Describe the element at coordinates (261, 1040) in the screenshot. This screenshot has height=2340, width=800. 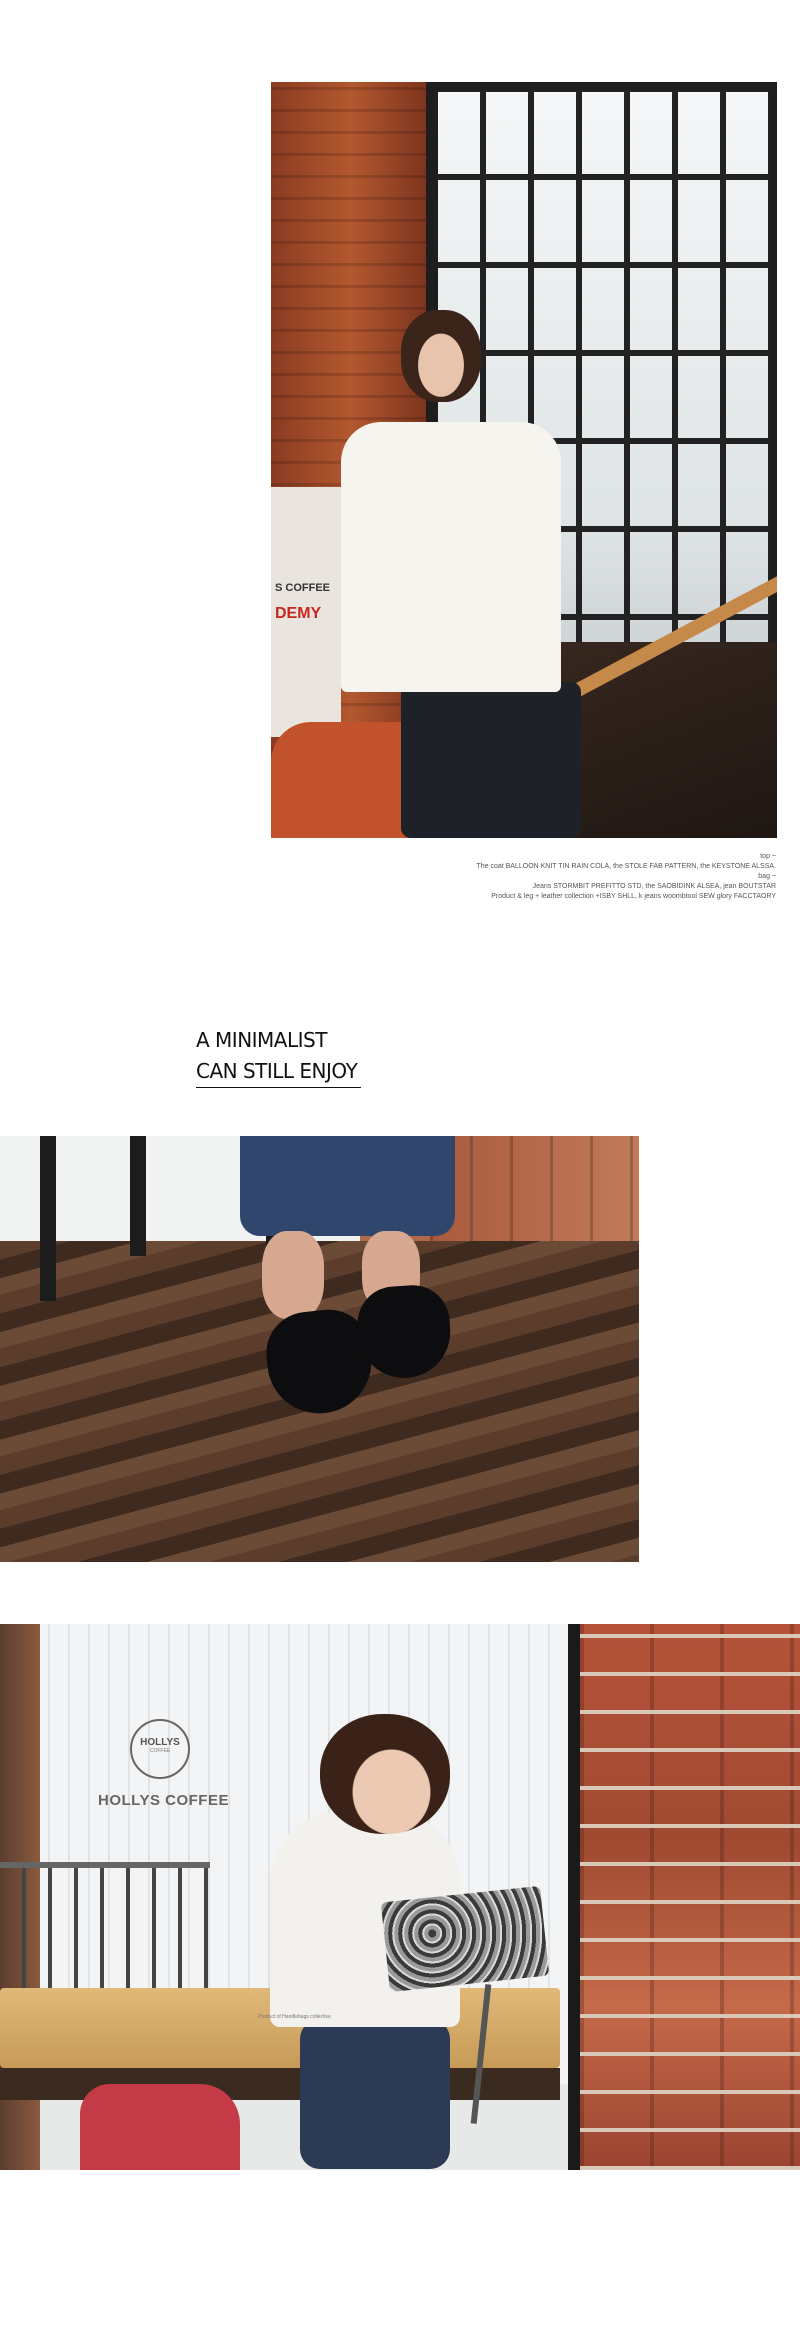
I see `headline-line-1: A MINIMALIST` at that location.